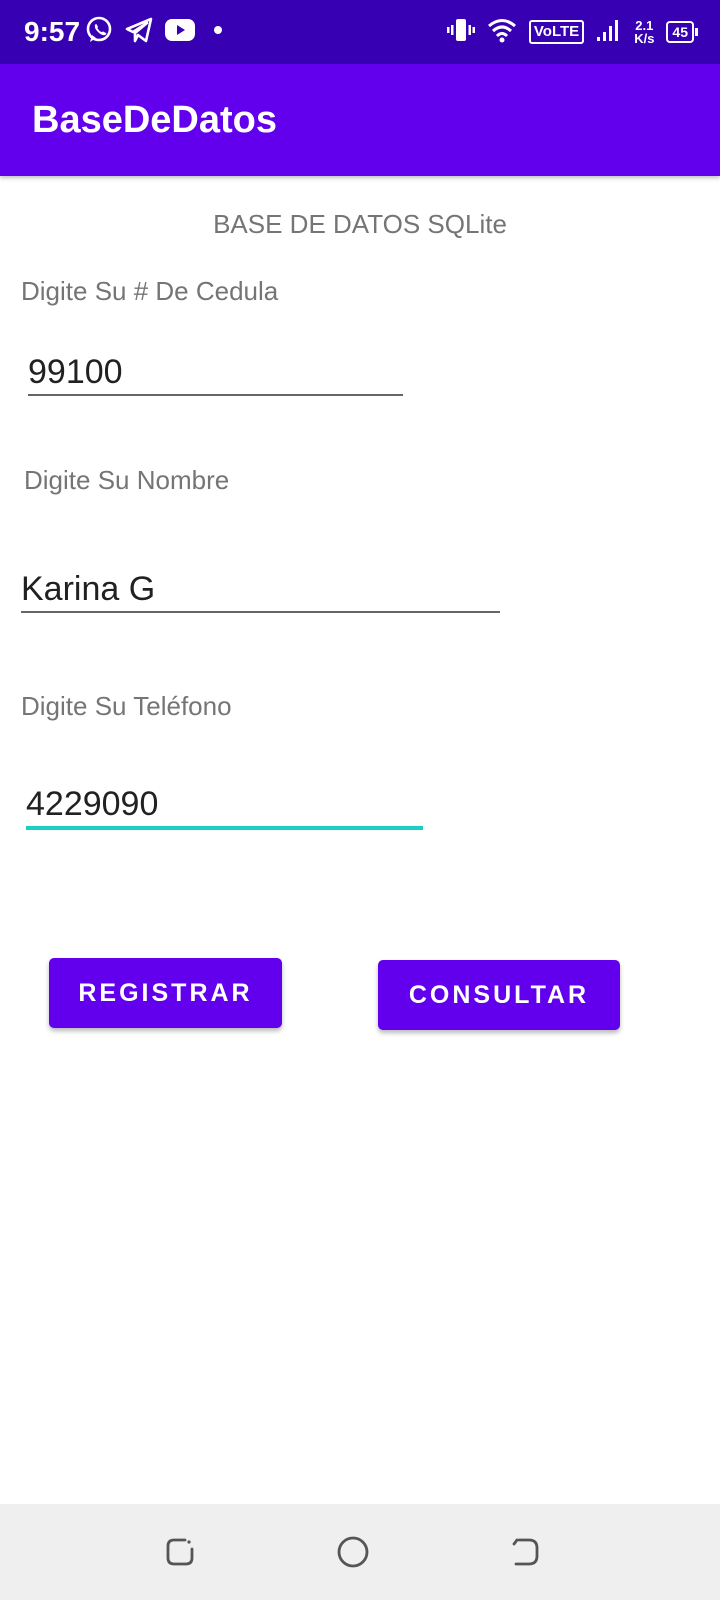  I want to click on battery-tip, so click(696, 32).